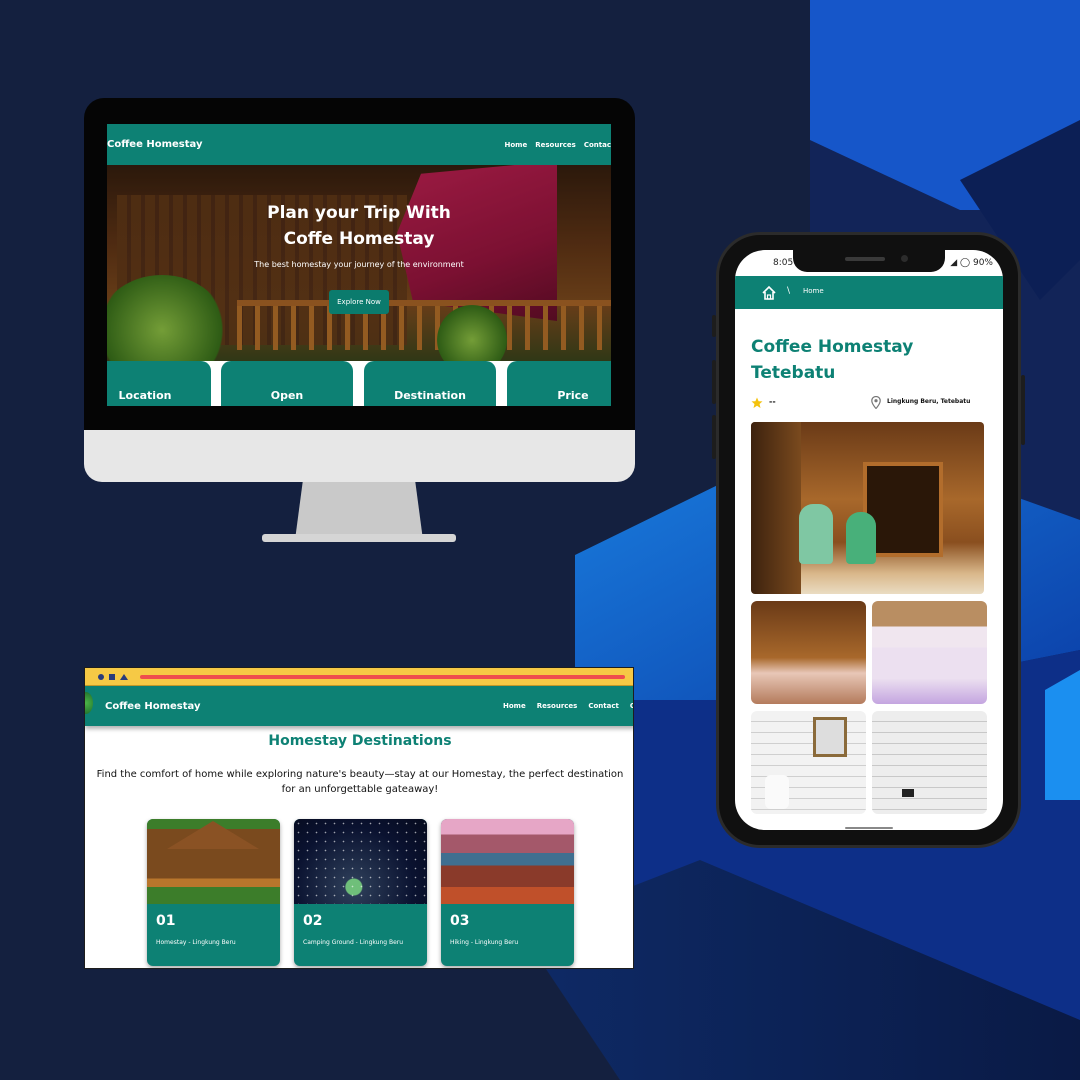 This screenshot has width=1080, height=1080. I want to click on browser-toolbar, so click(359, 677).